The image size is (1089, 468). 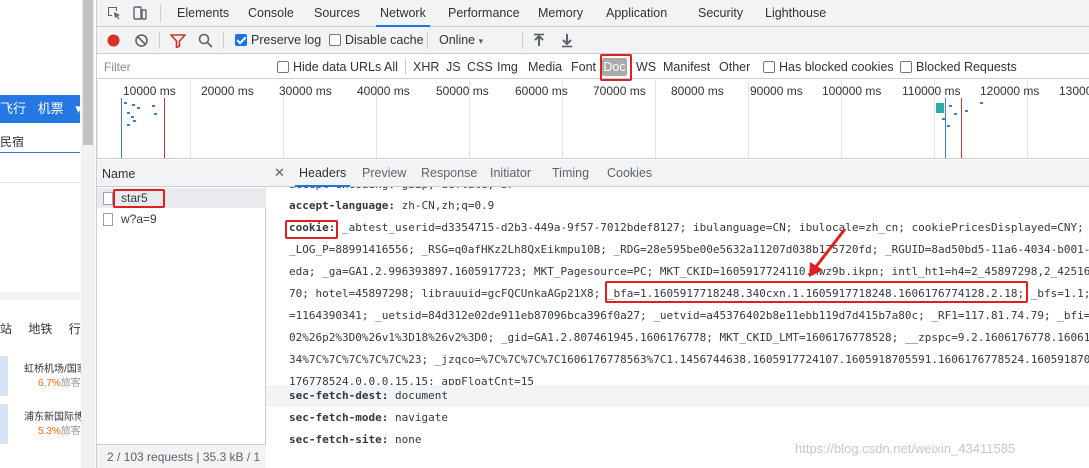 I want to click on watermark: https://blog.csdn.net/weixin_43411585, so click(x=905, y=448).